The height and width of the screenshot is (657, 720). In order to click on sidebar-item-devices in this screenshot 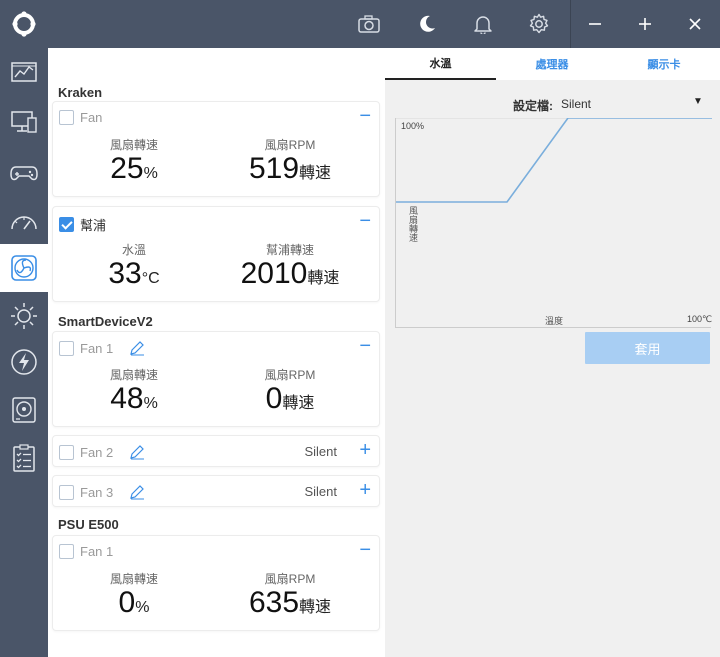, I will do `click(24, 122)`.